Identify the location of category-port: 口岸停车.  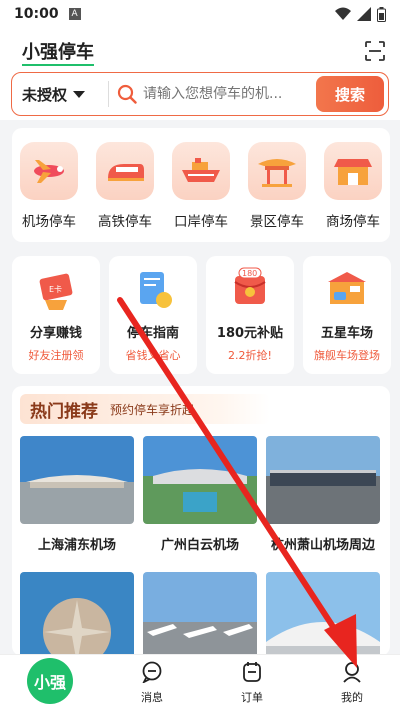
(201, 186).